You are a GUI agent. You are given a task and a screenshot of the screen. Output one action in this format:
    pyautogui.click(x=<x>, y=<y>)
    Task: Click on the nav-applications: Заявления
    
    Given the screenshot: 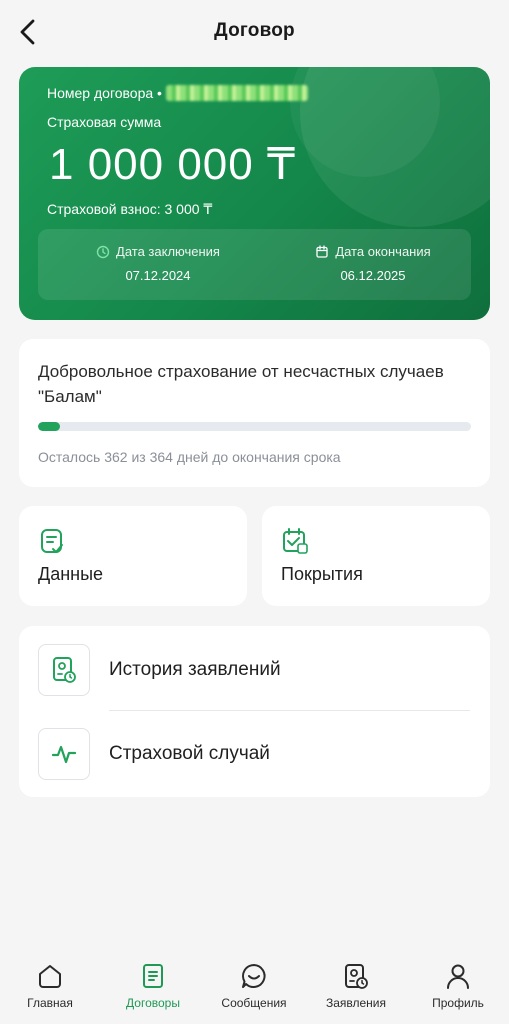 What is the action you would take?
    pyautogui.click(x=356, y=986)
    